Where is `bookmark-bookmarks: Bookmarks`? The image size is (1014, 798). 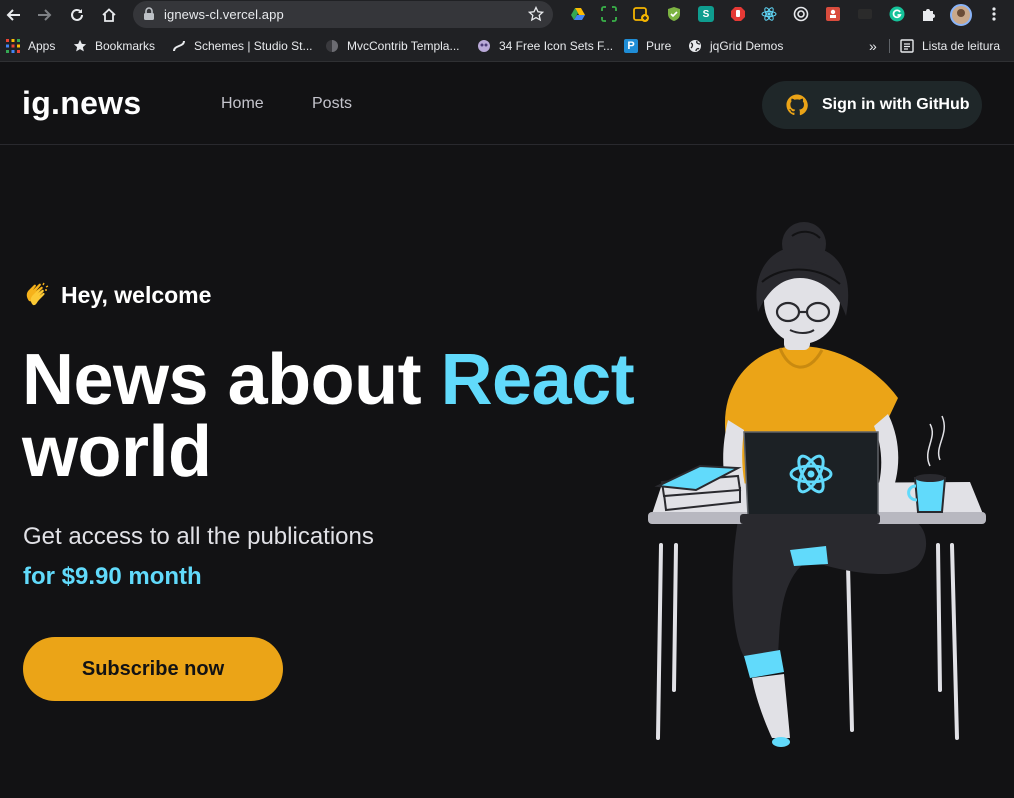 bookmark-bookmarks: Bookmarks is located at coordinates (114, 46).